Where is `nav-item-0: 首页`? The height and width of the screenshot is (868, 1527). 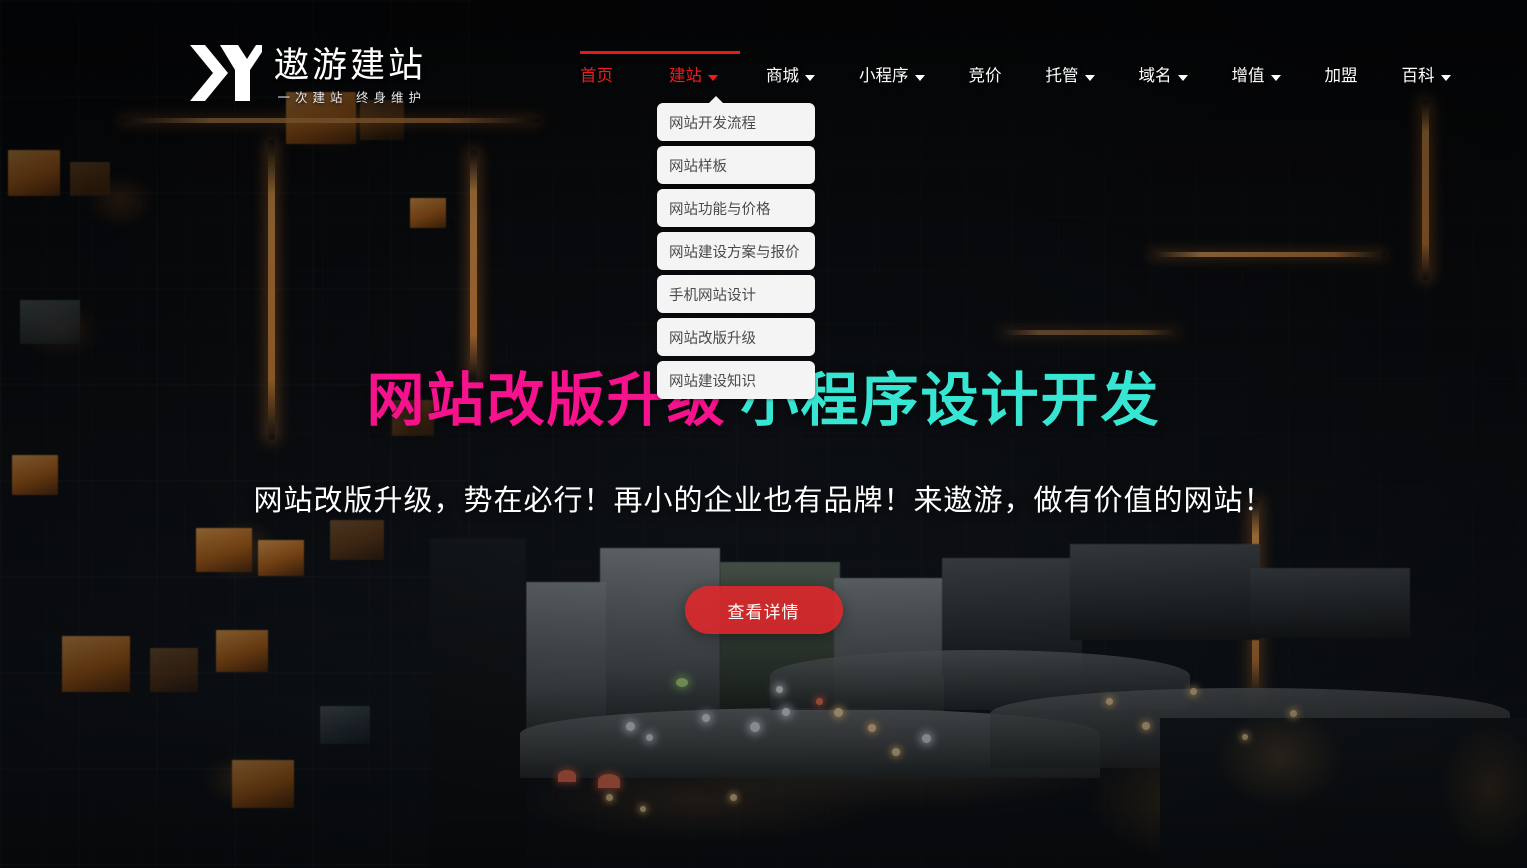 nav-item-0: 首页 is located at coordinates (596, 74).